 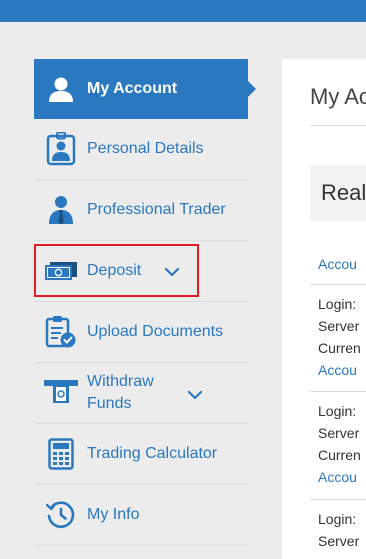 What do you see at coordinates (61, 515) in the screenshot?
I see `history-icon` at bounding box center [61, 515].